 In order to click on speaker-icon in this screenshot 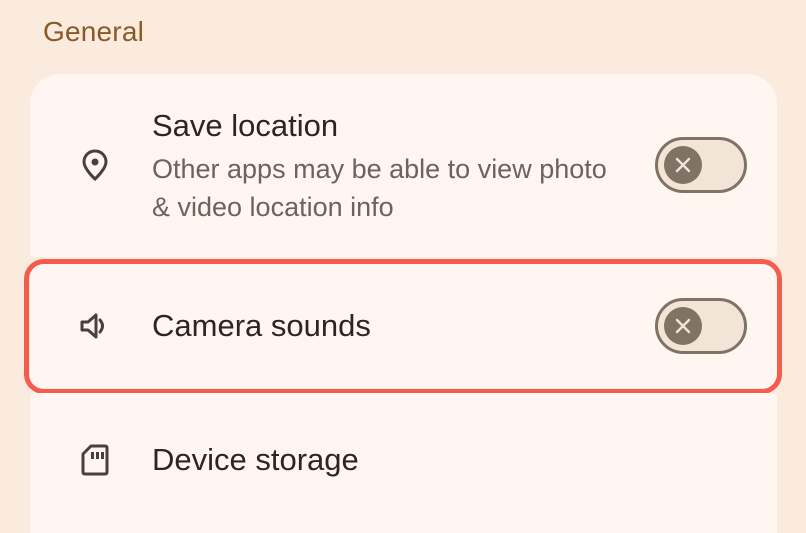, I will do `click(95, 326)`.